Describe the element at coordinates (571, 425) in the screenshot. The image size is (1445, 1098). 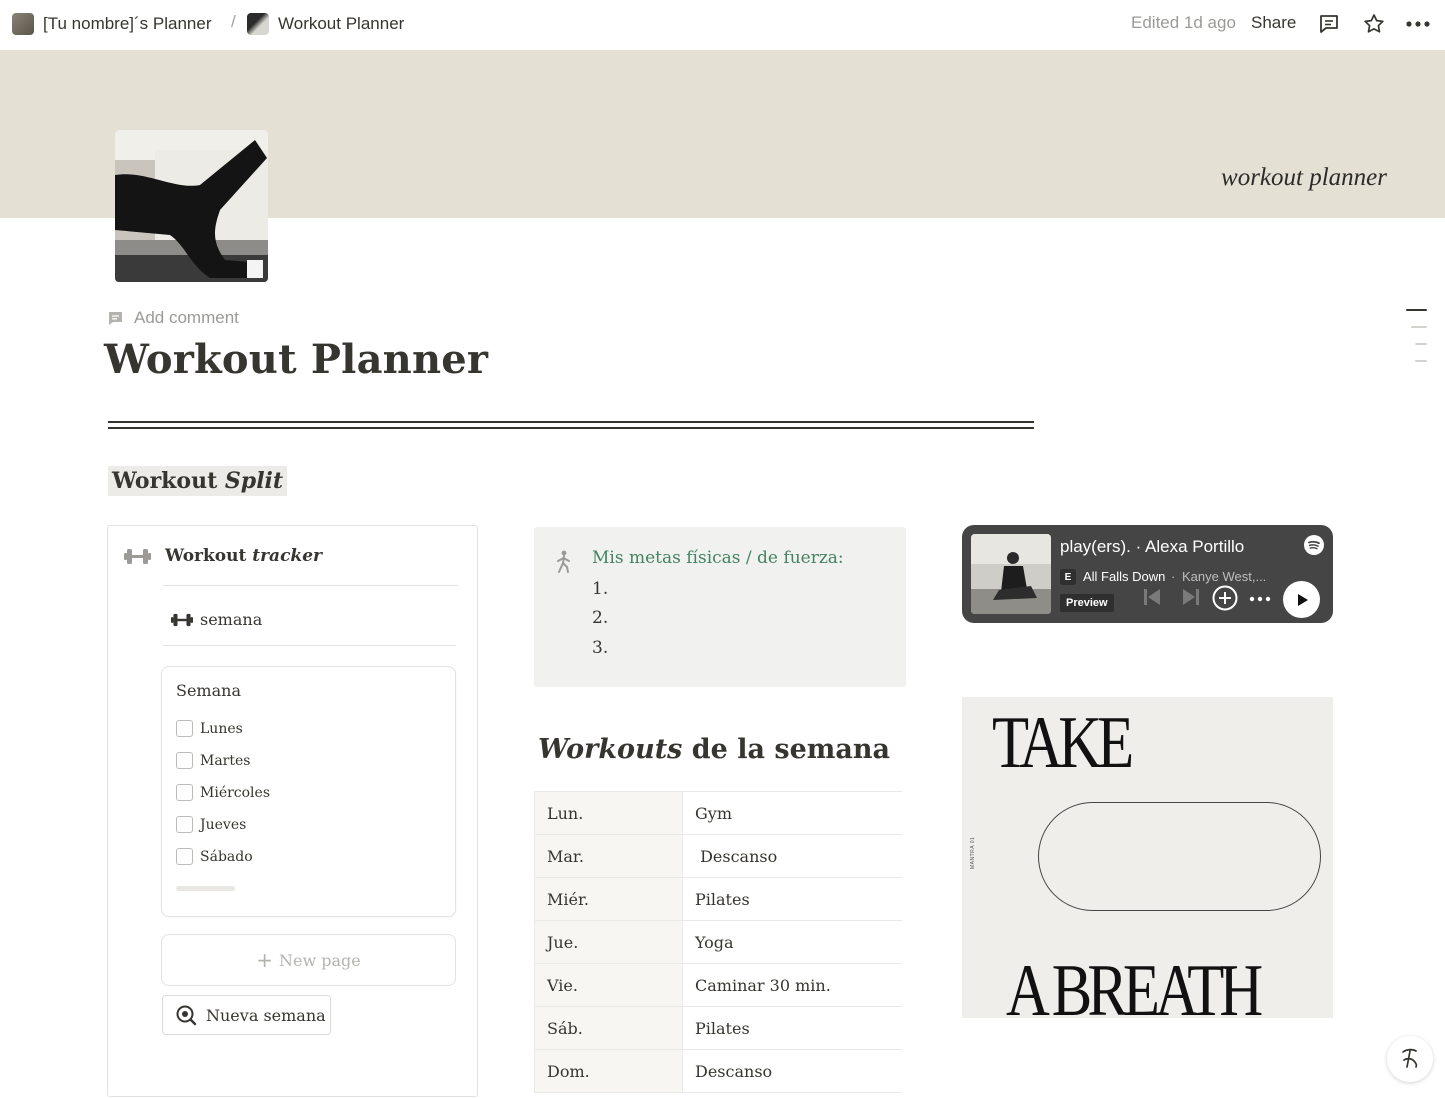
I see `double-divider` at that location.